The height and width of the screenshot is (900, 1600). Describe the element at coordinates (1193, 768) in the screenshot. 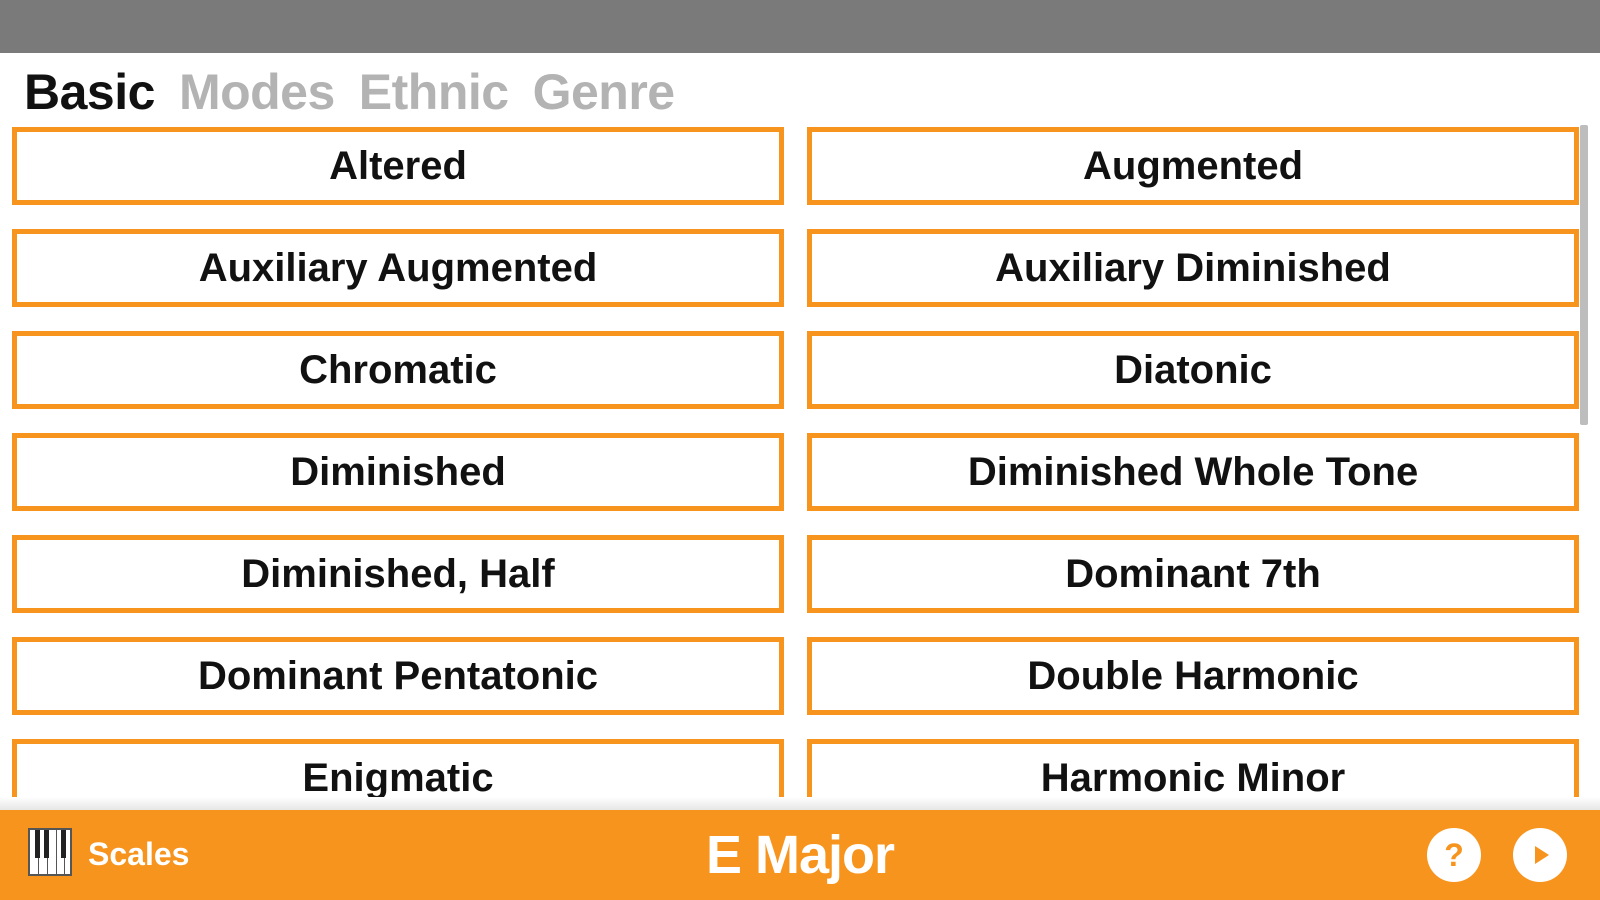

I see `scale-button-harmonic-minor: Harmonic Minor` at that location.